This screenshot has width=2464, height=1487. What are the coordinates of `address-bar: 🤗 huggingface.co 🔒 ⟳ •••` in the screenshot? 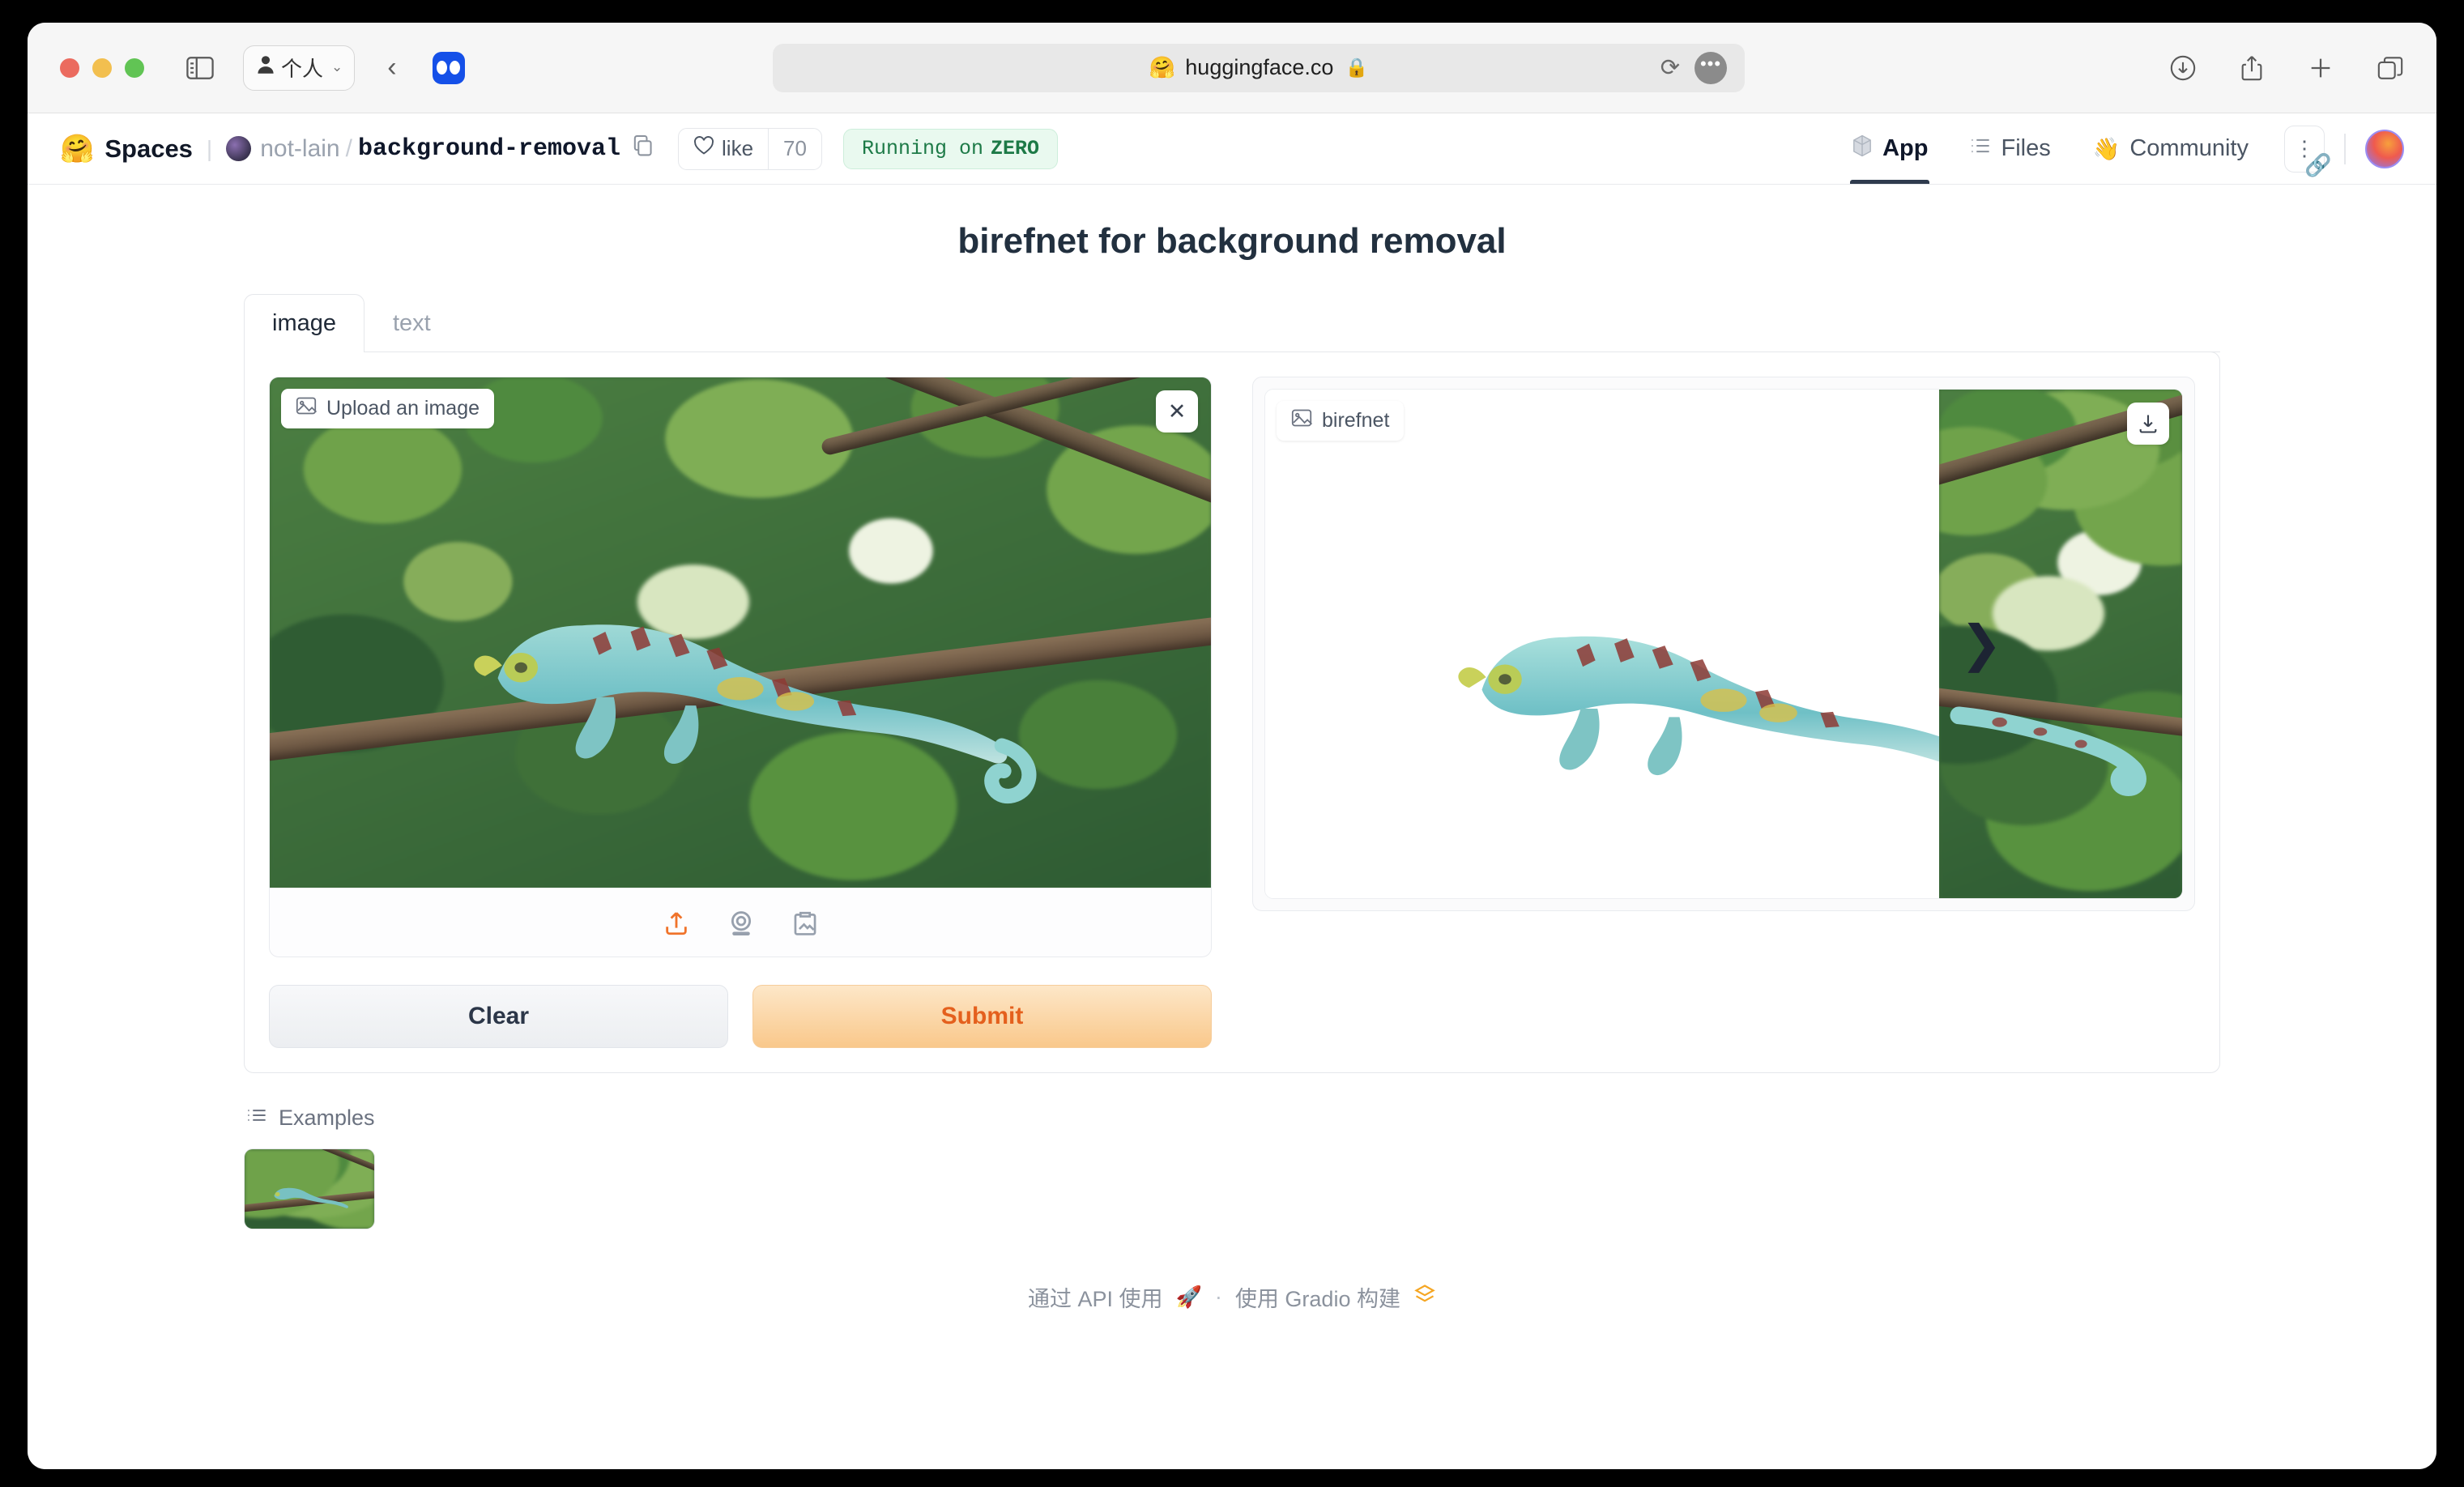 It's located at (1259, 67).